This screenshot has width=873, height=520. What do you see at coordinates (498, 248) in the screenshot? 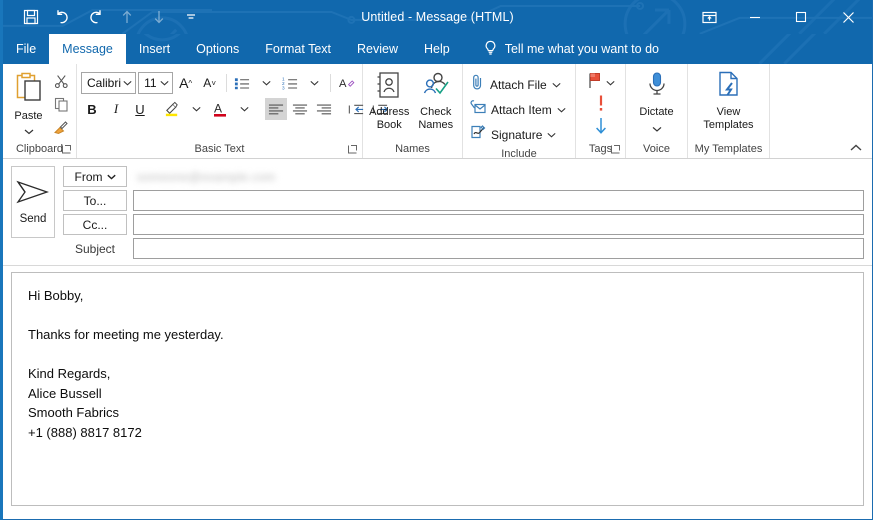
I see `subject-input` at bounding box center [498, 248].